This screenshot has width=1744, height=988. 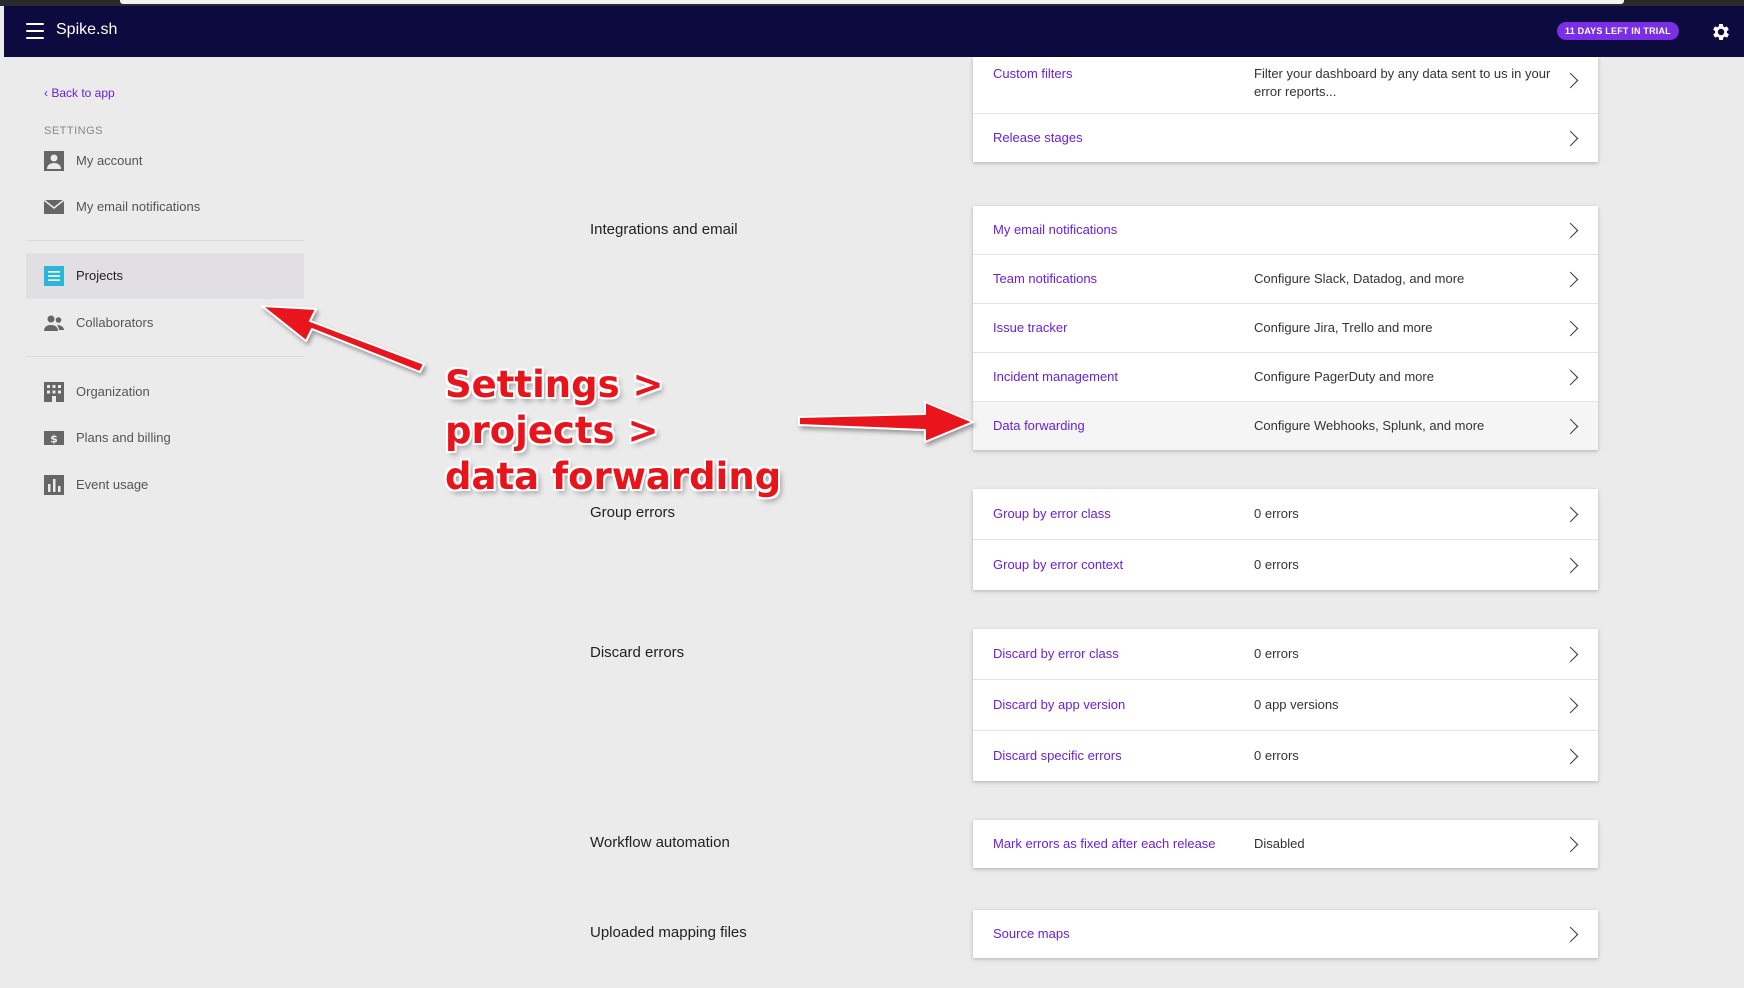 I want to click on browser-top-bar, so click(x=872, y=2).